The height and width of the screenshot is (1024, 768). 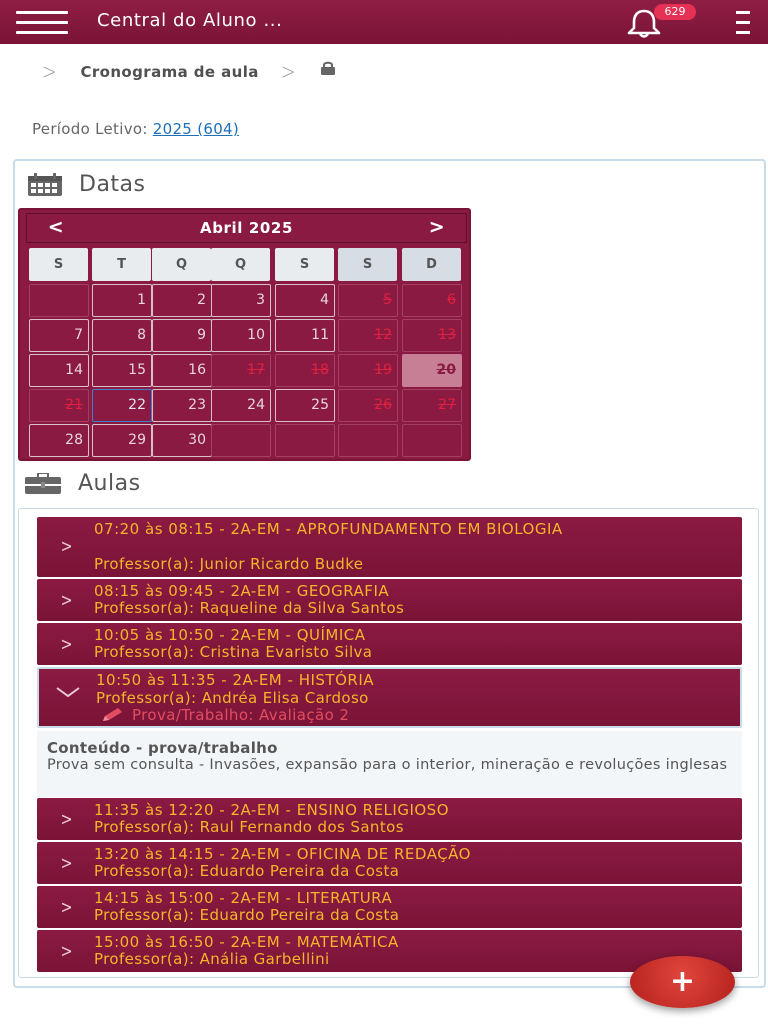 What do you see at coordinates (675, 12) in the screenshot?
I see `notification-badge: 629` at bounding box center [675, 12].